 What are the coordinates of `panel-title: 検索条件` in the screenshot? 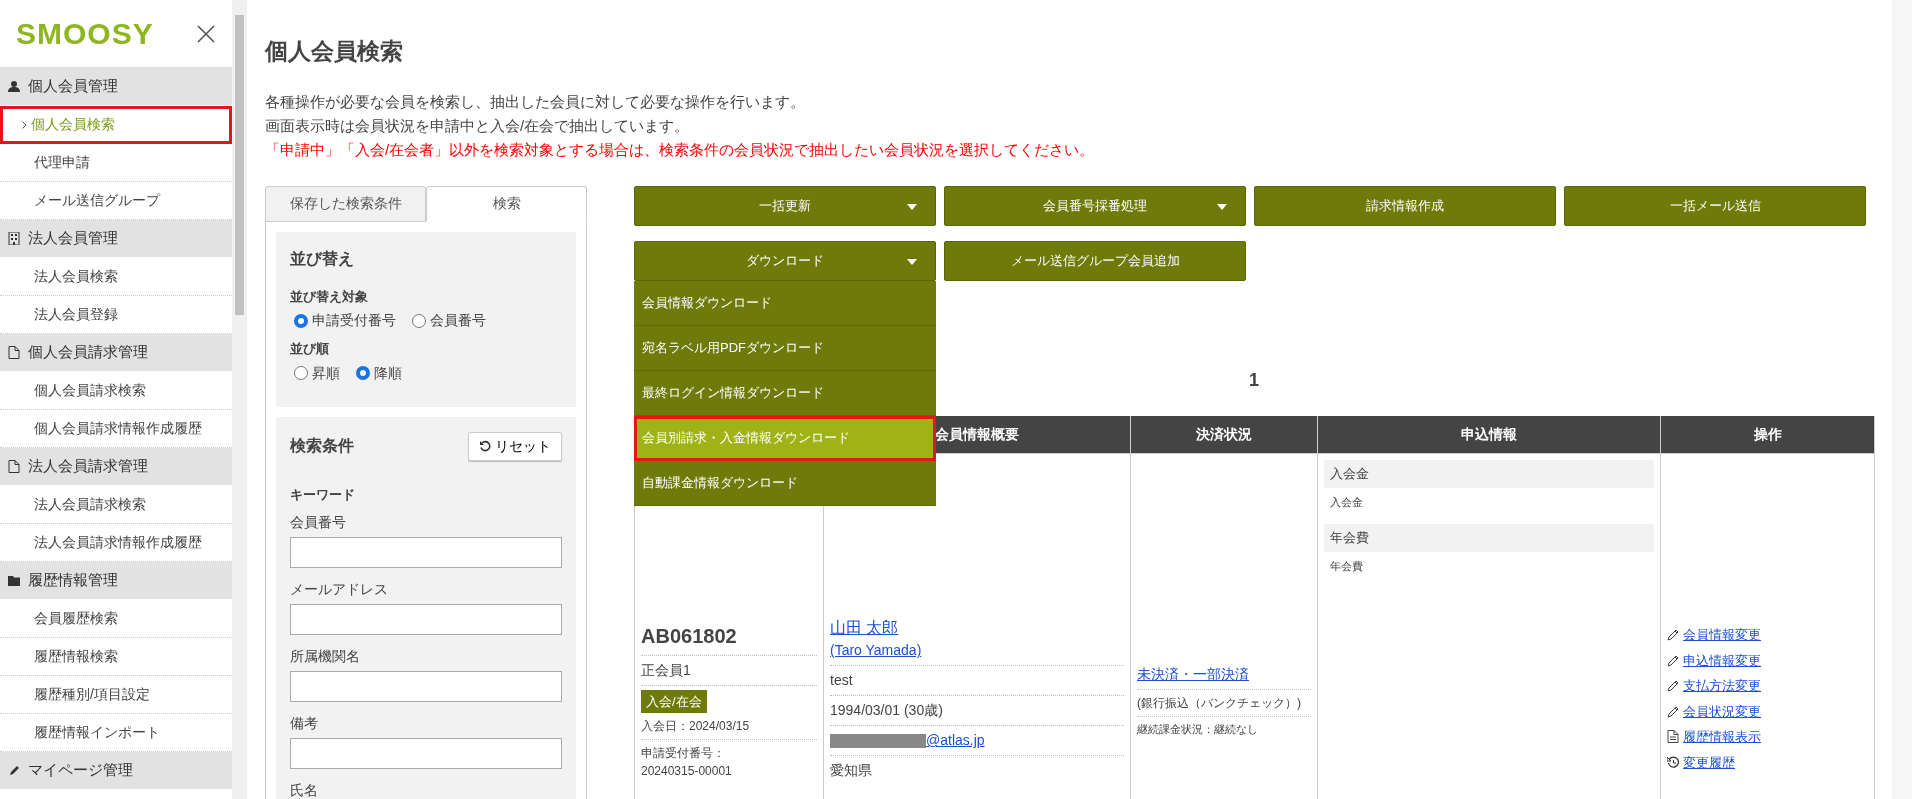 It's located at (322, 446).